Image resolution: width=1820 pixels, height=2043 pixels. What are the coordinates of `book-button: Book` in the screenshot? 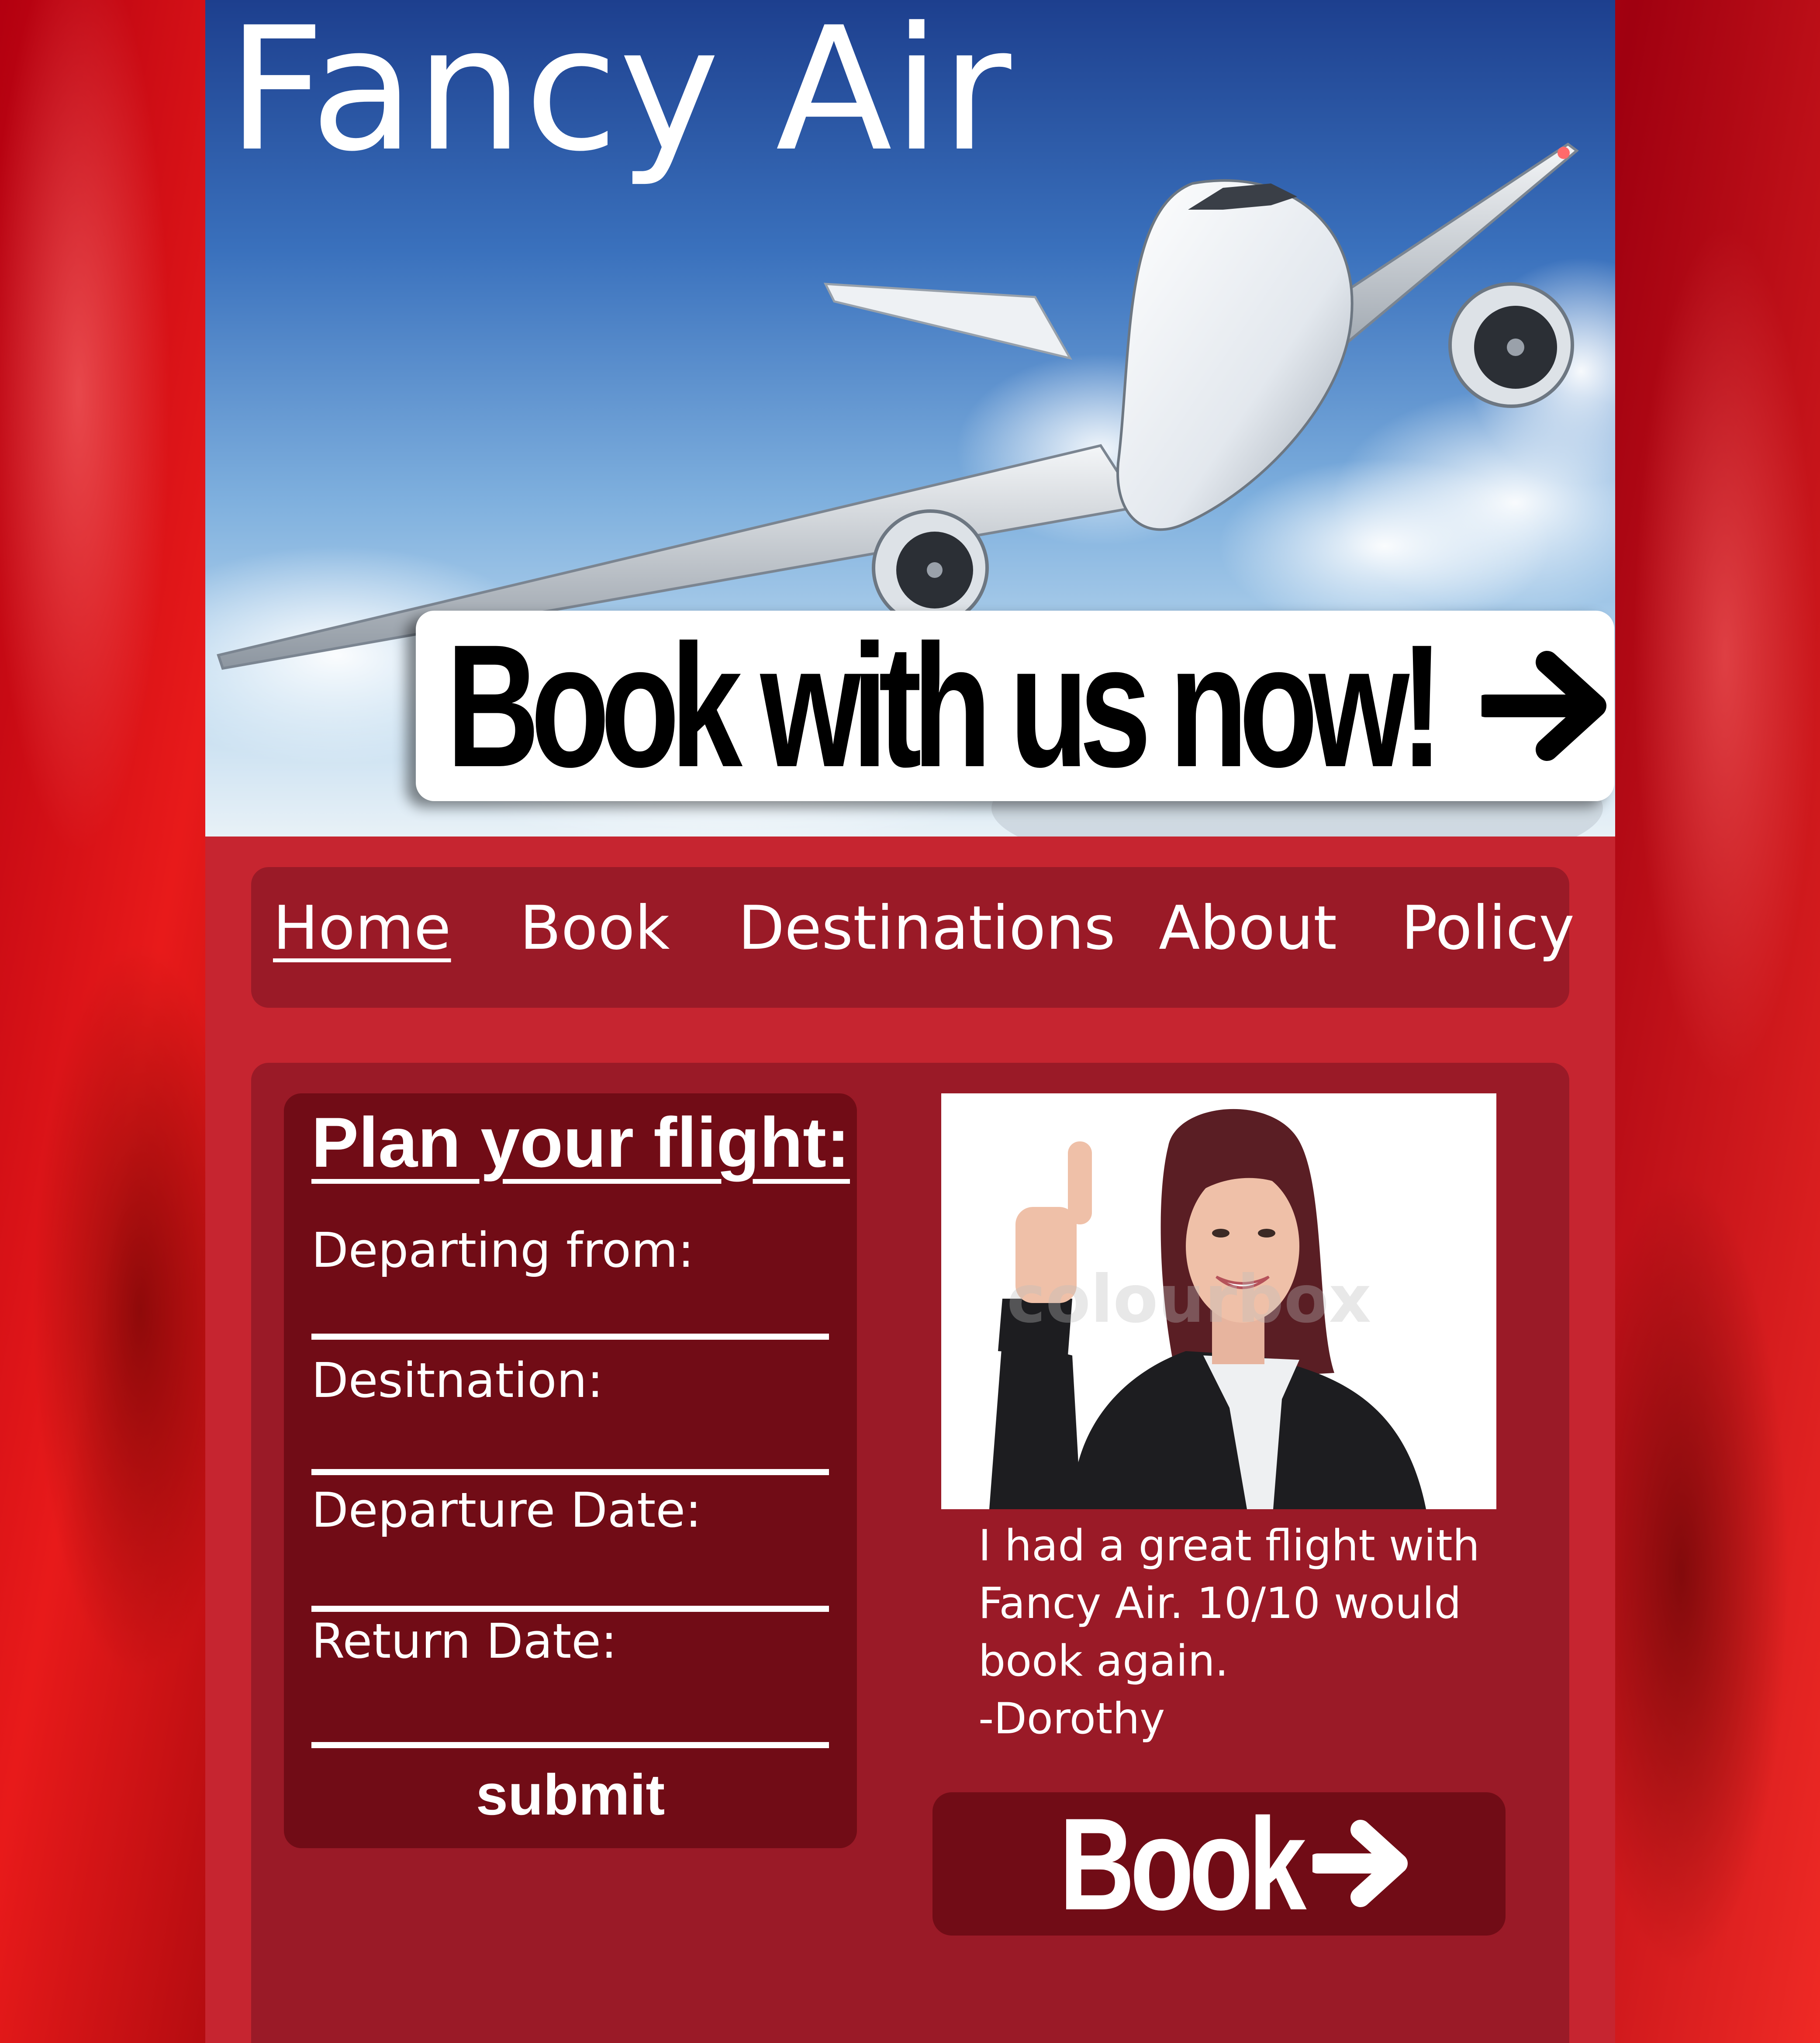 It's located at (1219, 1864).